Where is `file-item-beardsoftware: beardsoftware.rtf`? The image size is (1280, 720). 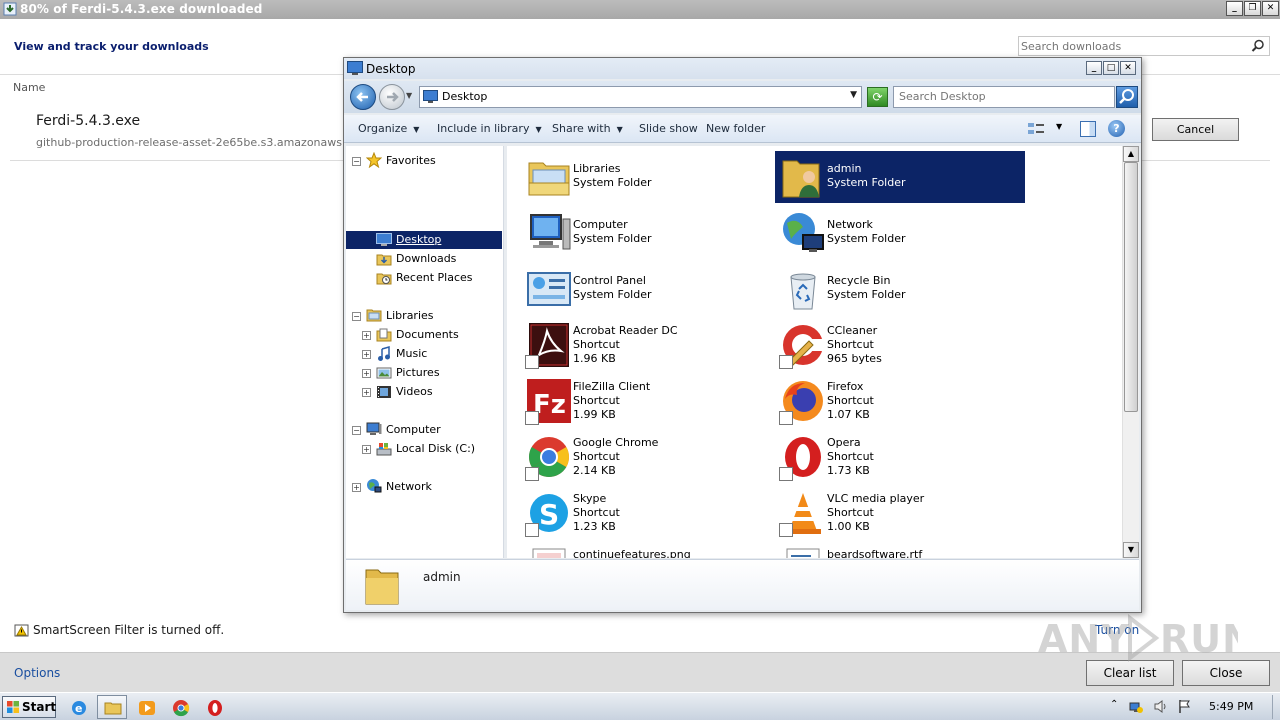 file-item-beardsoftware: beardsoftware.rtf is located at coordinates (900, 550).